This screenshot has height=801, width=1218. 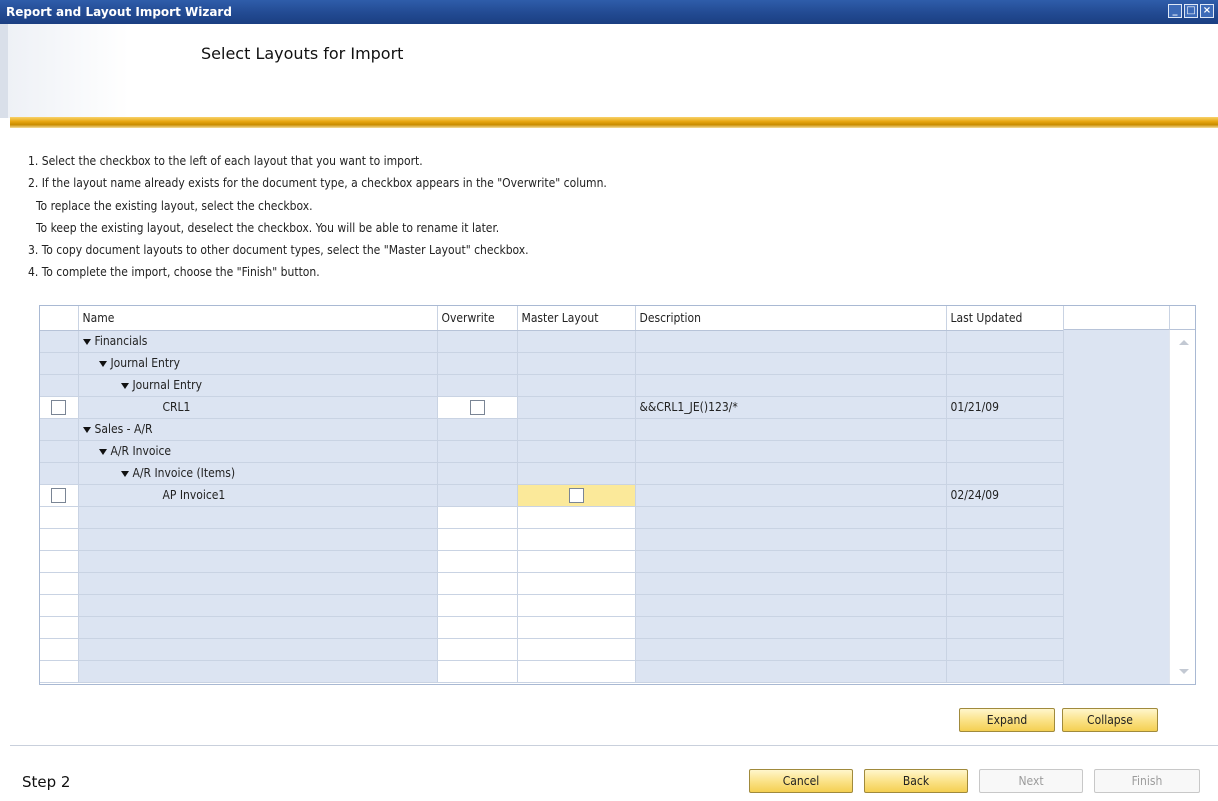 I want to click on scroll-up-icon, so click(x=1184, y=342).